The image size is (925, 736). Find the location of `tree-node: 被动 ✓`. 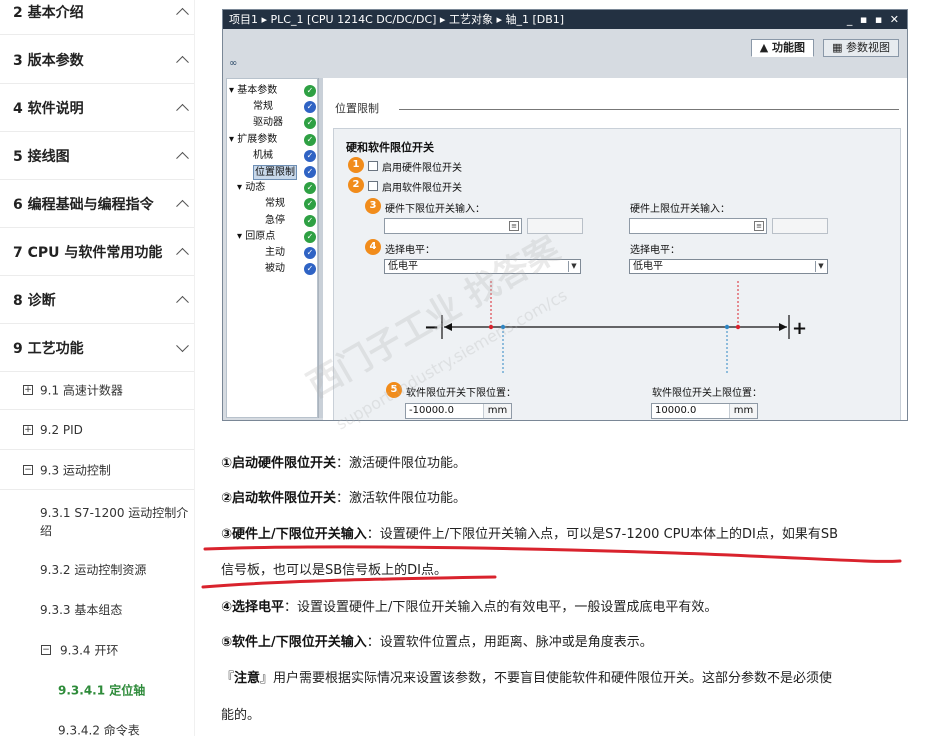

tree-node: 被动 ✓ is located at coordinates (273, 269).